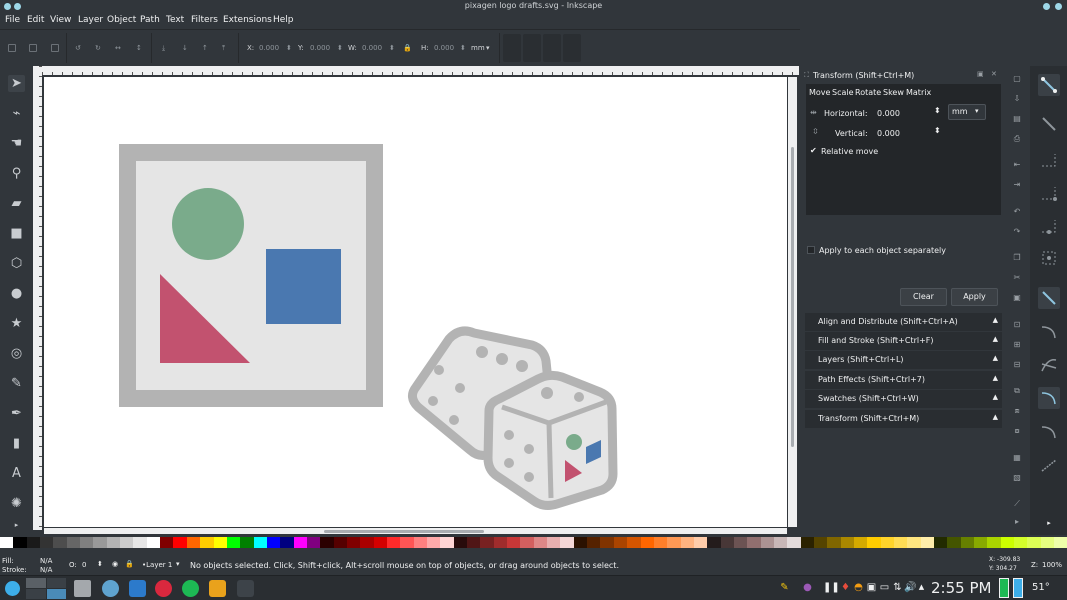 The height and width of the screenshot is (600, 1067). I want to click on ungroup-icon: ▧, so click(1017, 478).